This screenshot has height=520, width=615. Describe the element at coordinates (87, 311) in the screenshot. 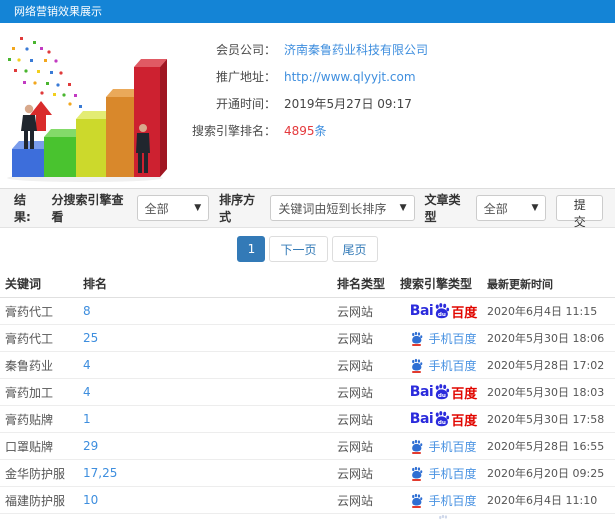

I see `rank-link: 8` at that location.